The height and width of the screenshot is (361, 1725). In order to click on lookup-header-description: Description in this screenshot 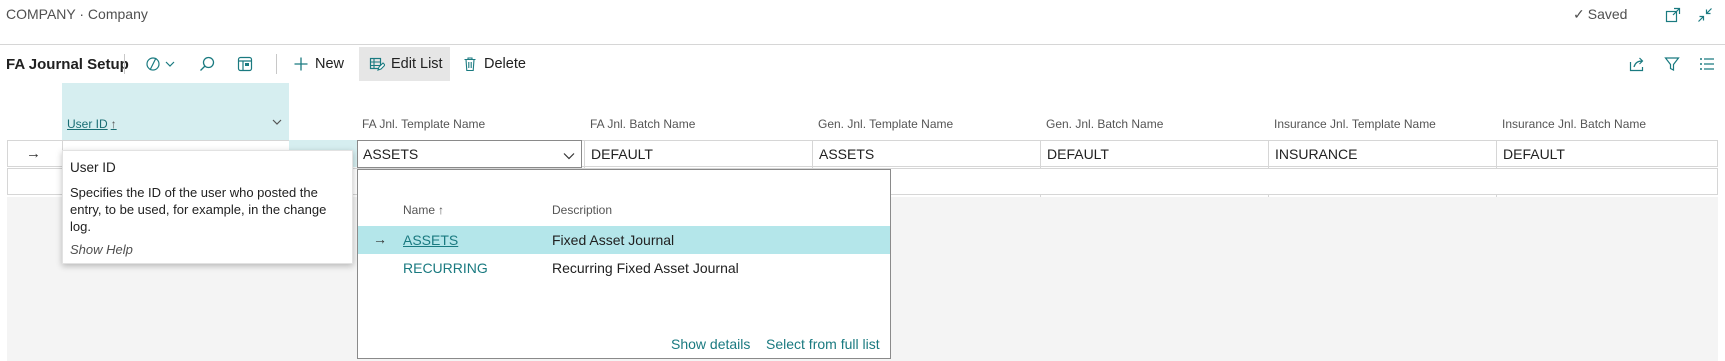, I will do `click(582, 210)`.